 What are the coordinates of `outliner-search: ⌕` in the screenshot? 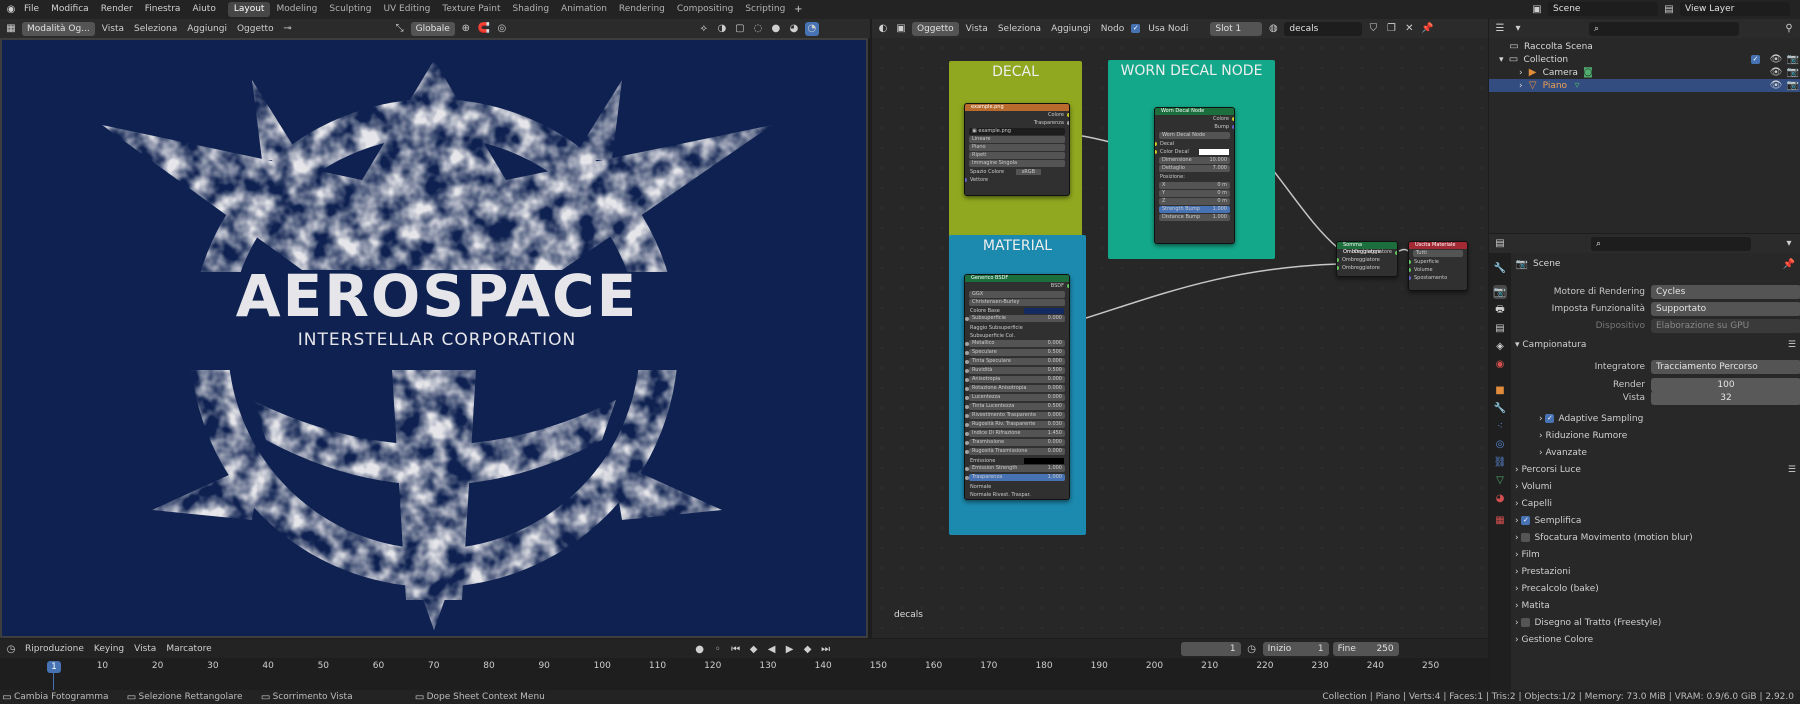 It's located at (1664, 28).